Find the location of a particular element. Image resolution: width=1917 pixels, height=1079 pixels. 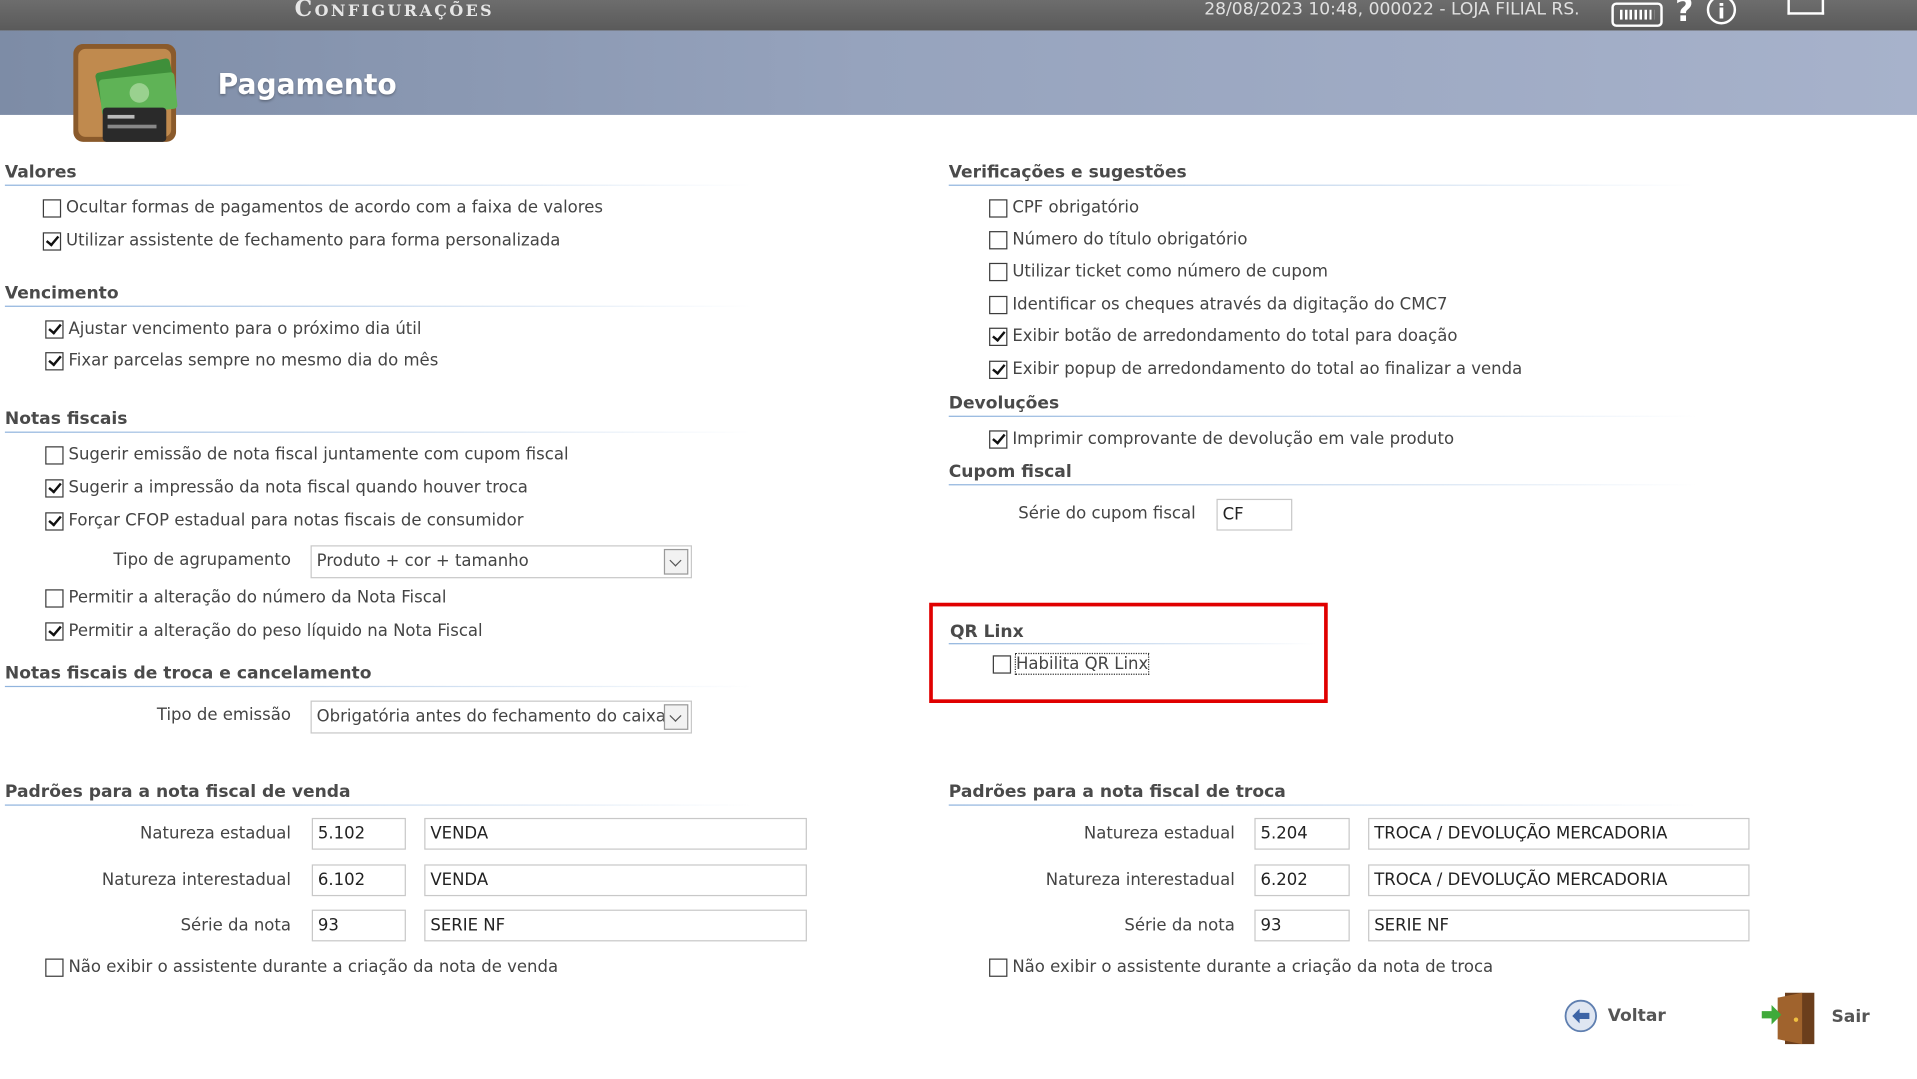

checkbox-cpf-obrigatorio: CPF obrigatório is located at coordinates (1064, 208).